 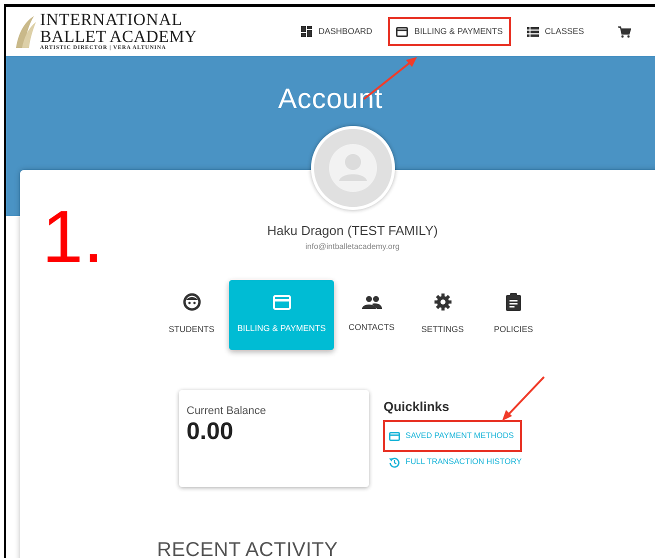 What do you see at coordinates (73, 237) in the screenshot?
I see `step-number: 1.` at bounding box center [73, 237].